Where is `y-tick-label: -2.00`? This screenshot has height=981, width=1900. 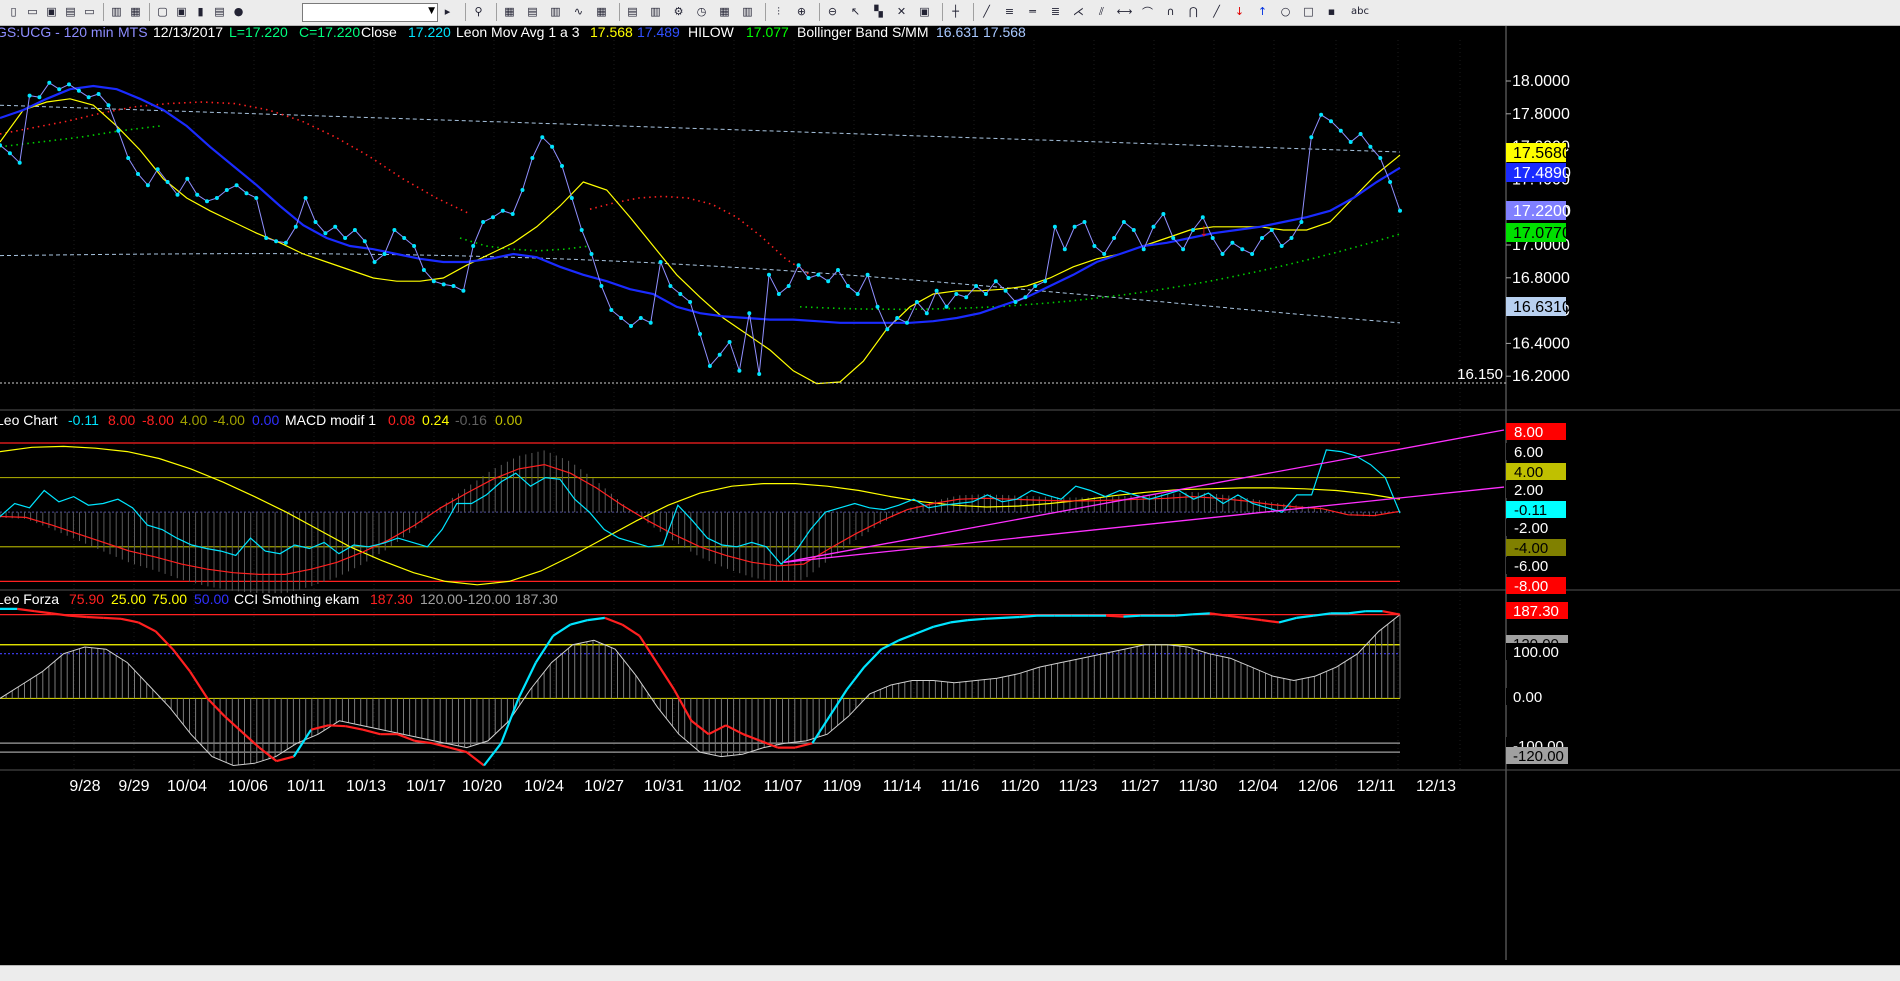
y-tick-label: -2.00 is located at coordinates (1531, 528).